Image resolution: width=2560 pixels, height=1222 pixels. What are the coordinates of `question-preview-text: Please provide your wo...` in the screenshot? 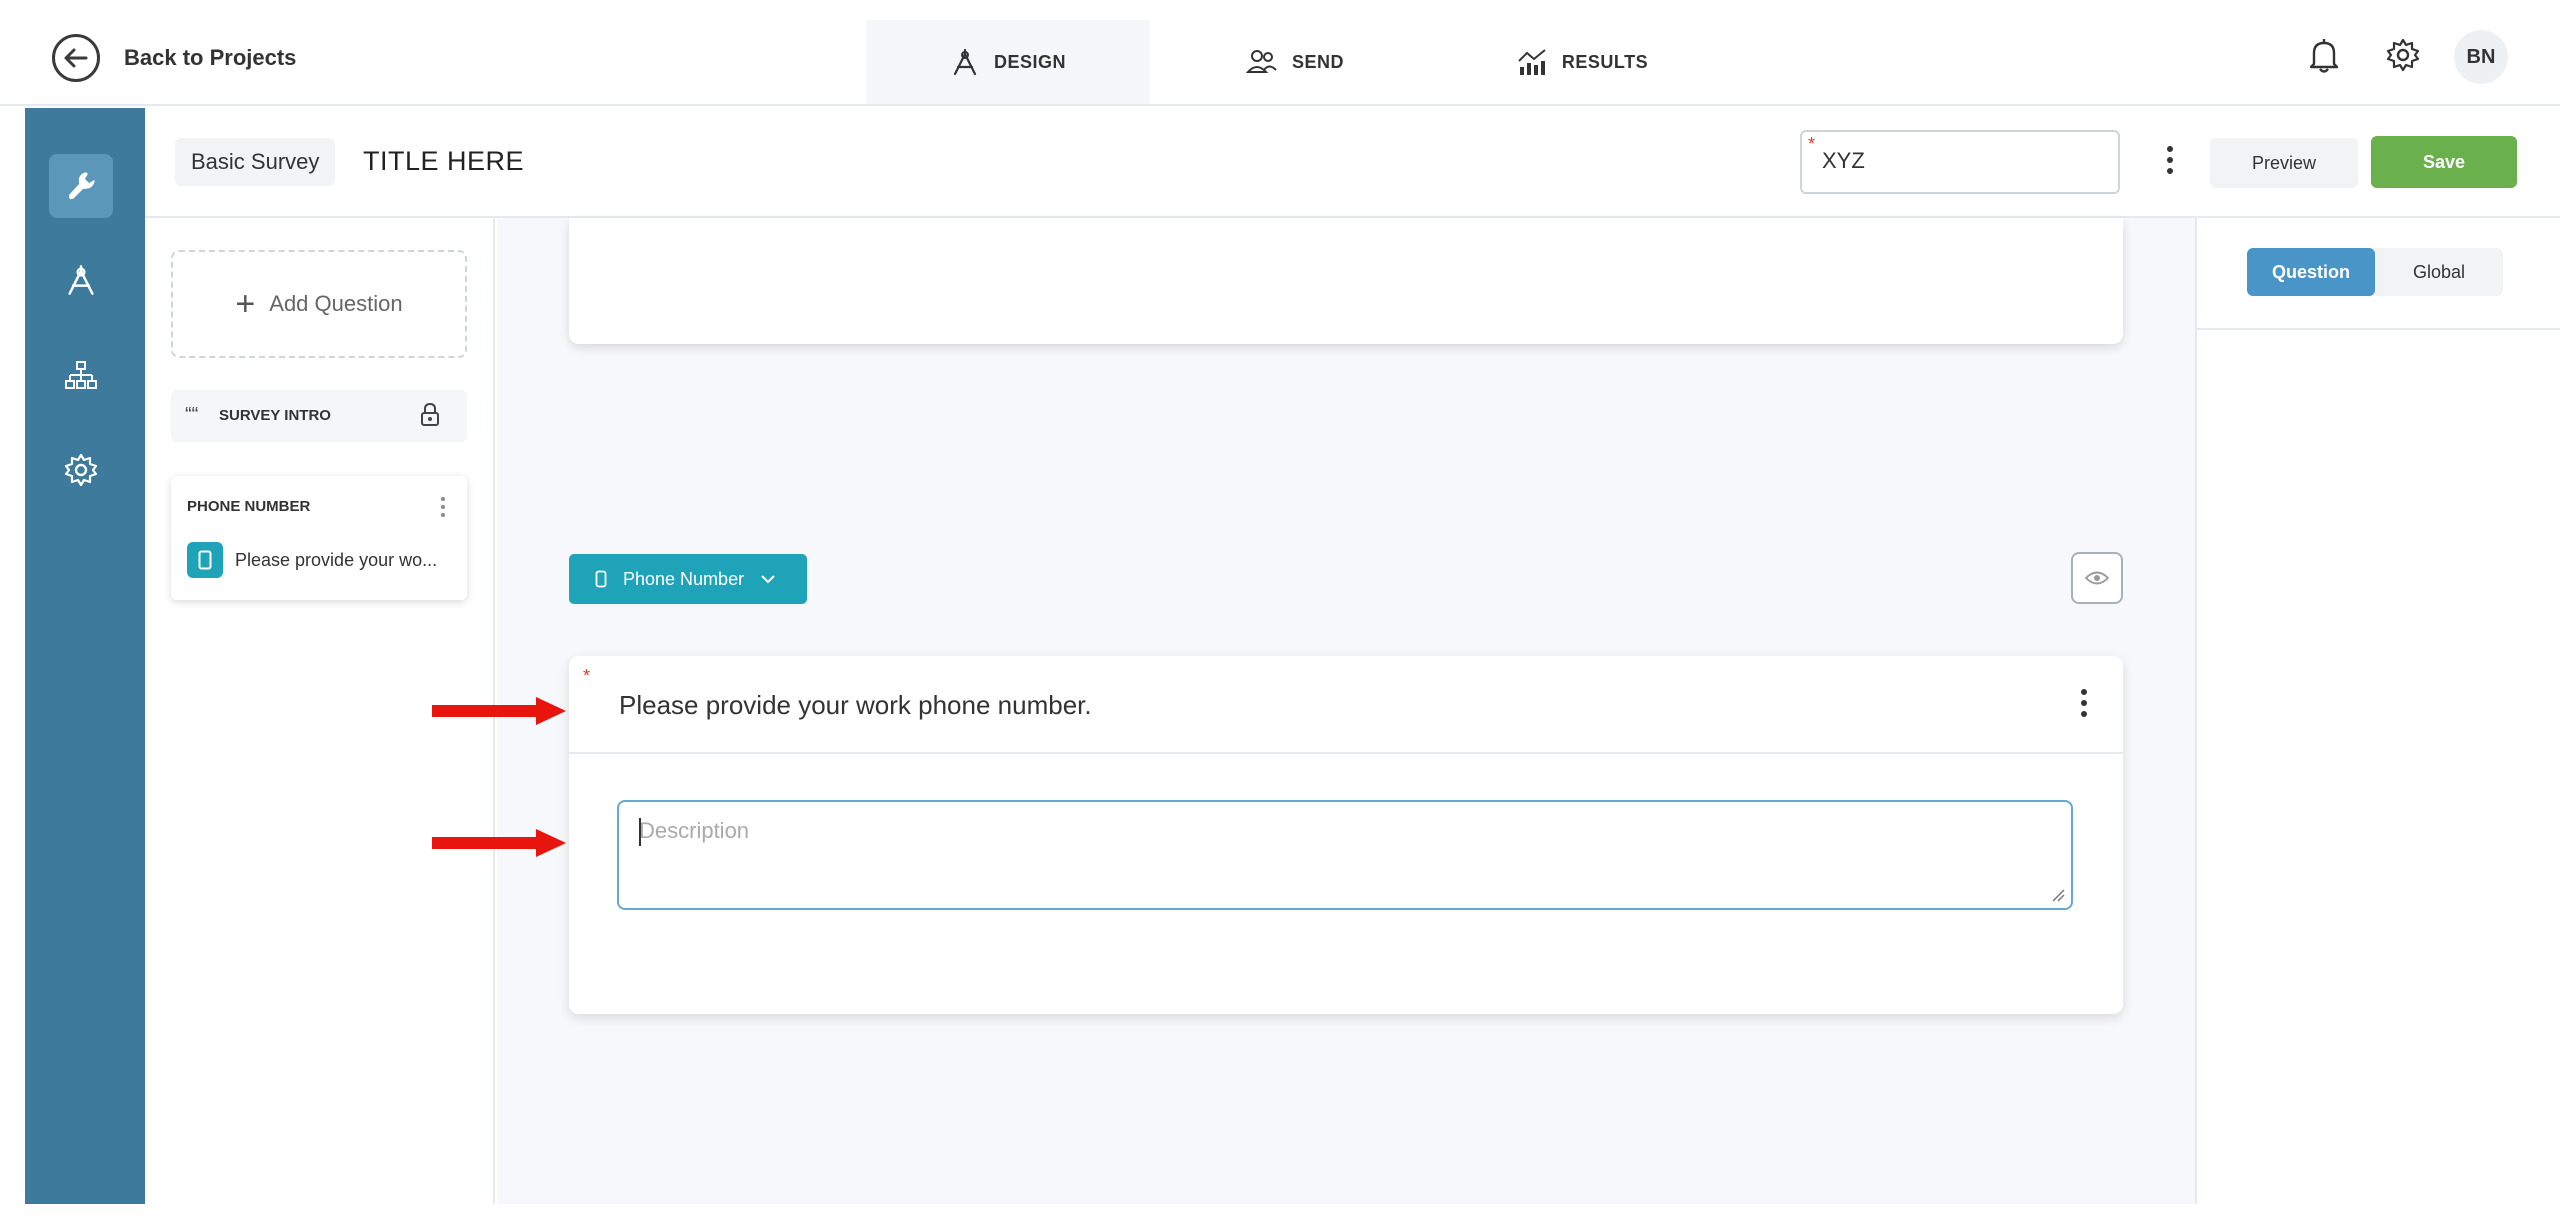 It's located at (336, 560).